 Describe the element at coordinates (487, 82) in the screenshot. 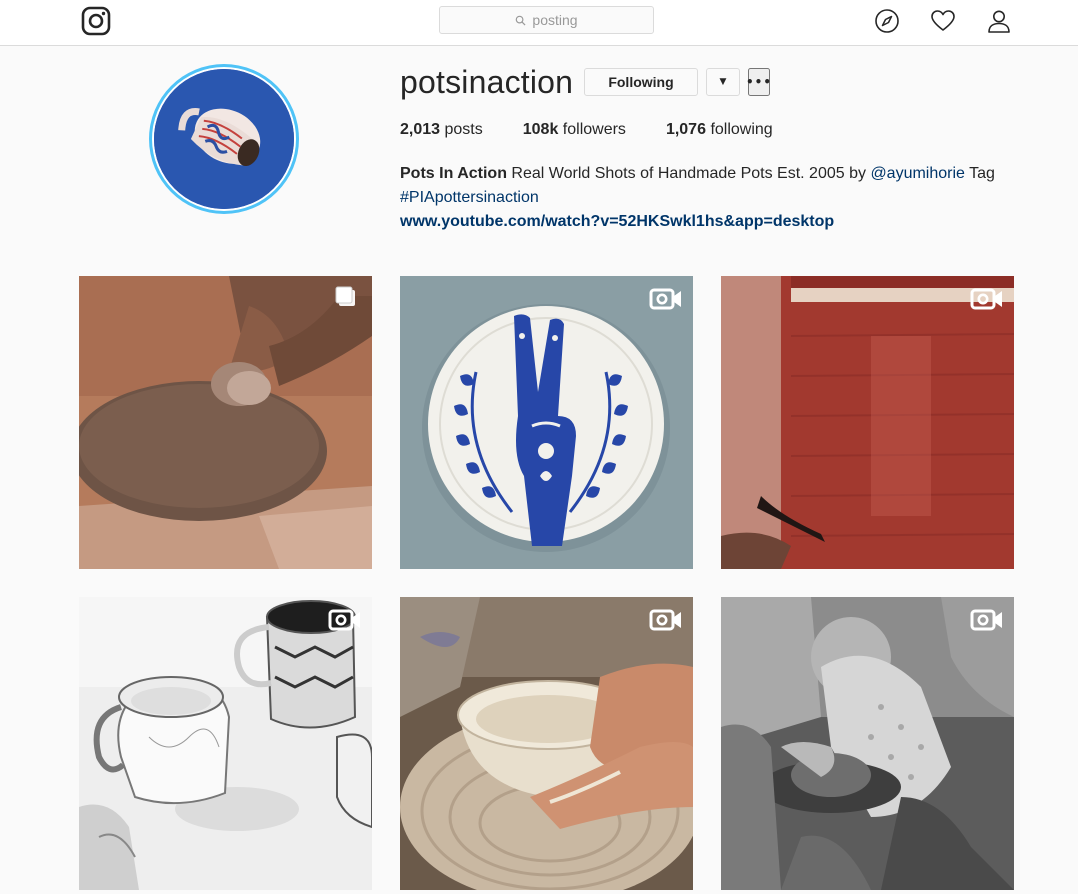

I see `profile-username: potsinaction` at that location.